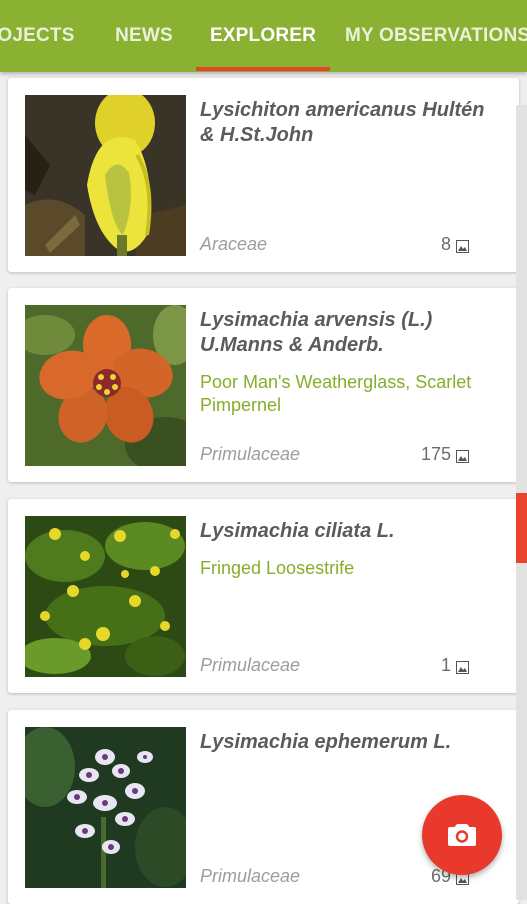 The image size is (527, 904). What do you see at coordinates (435, 454) in the screenshot?
I see `observation-count: 175` at bounding box center [435, 454].